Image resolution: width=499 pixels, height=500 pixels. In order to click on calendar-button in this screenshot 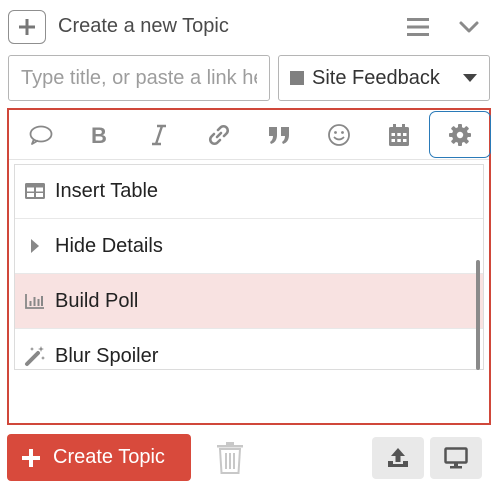, I will do `click(399, 135)`.